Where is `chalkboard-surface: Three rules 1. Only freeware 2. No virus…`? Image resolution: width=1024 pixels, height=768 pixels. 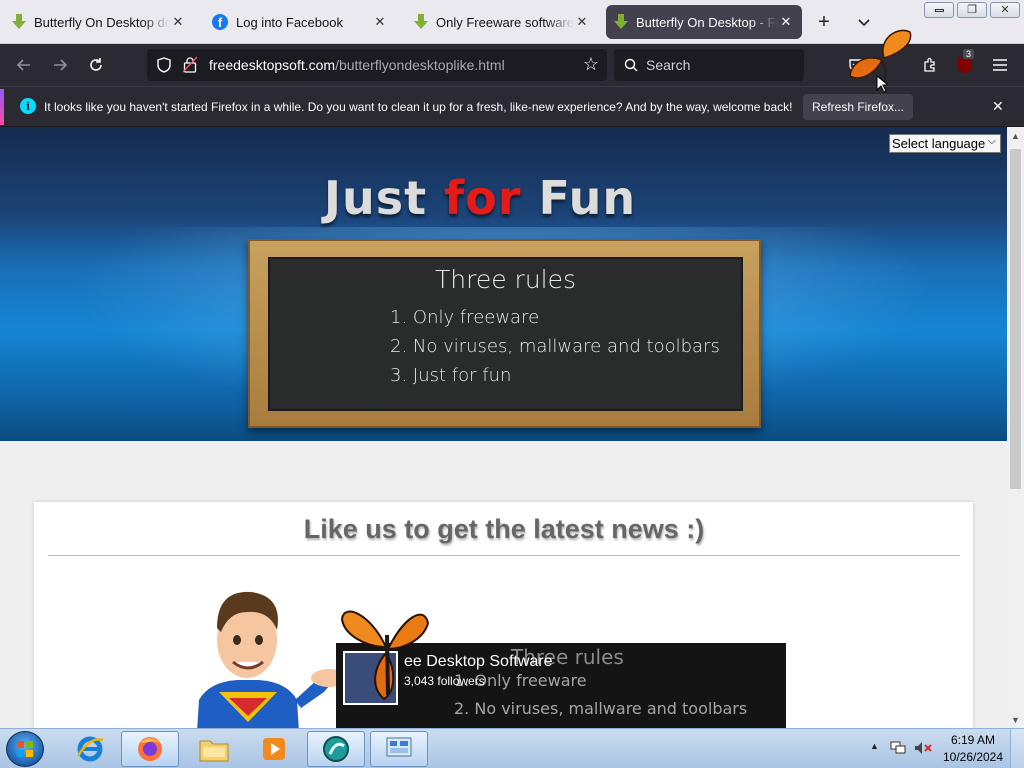 chalkboard-surface: Three rules 1. Only freeware 2. No virus… is located at coordinates (505, 334).